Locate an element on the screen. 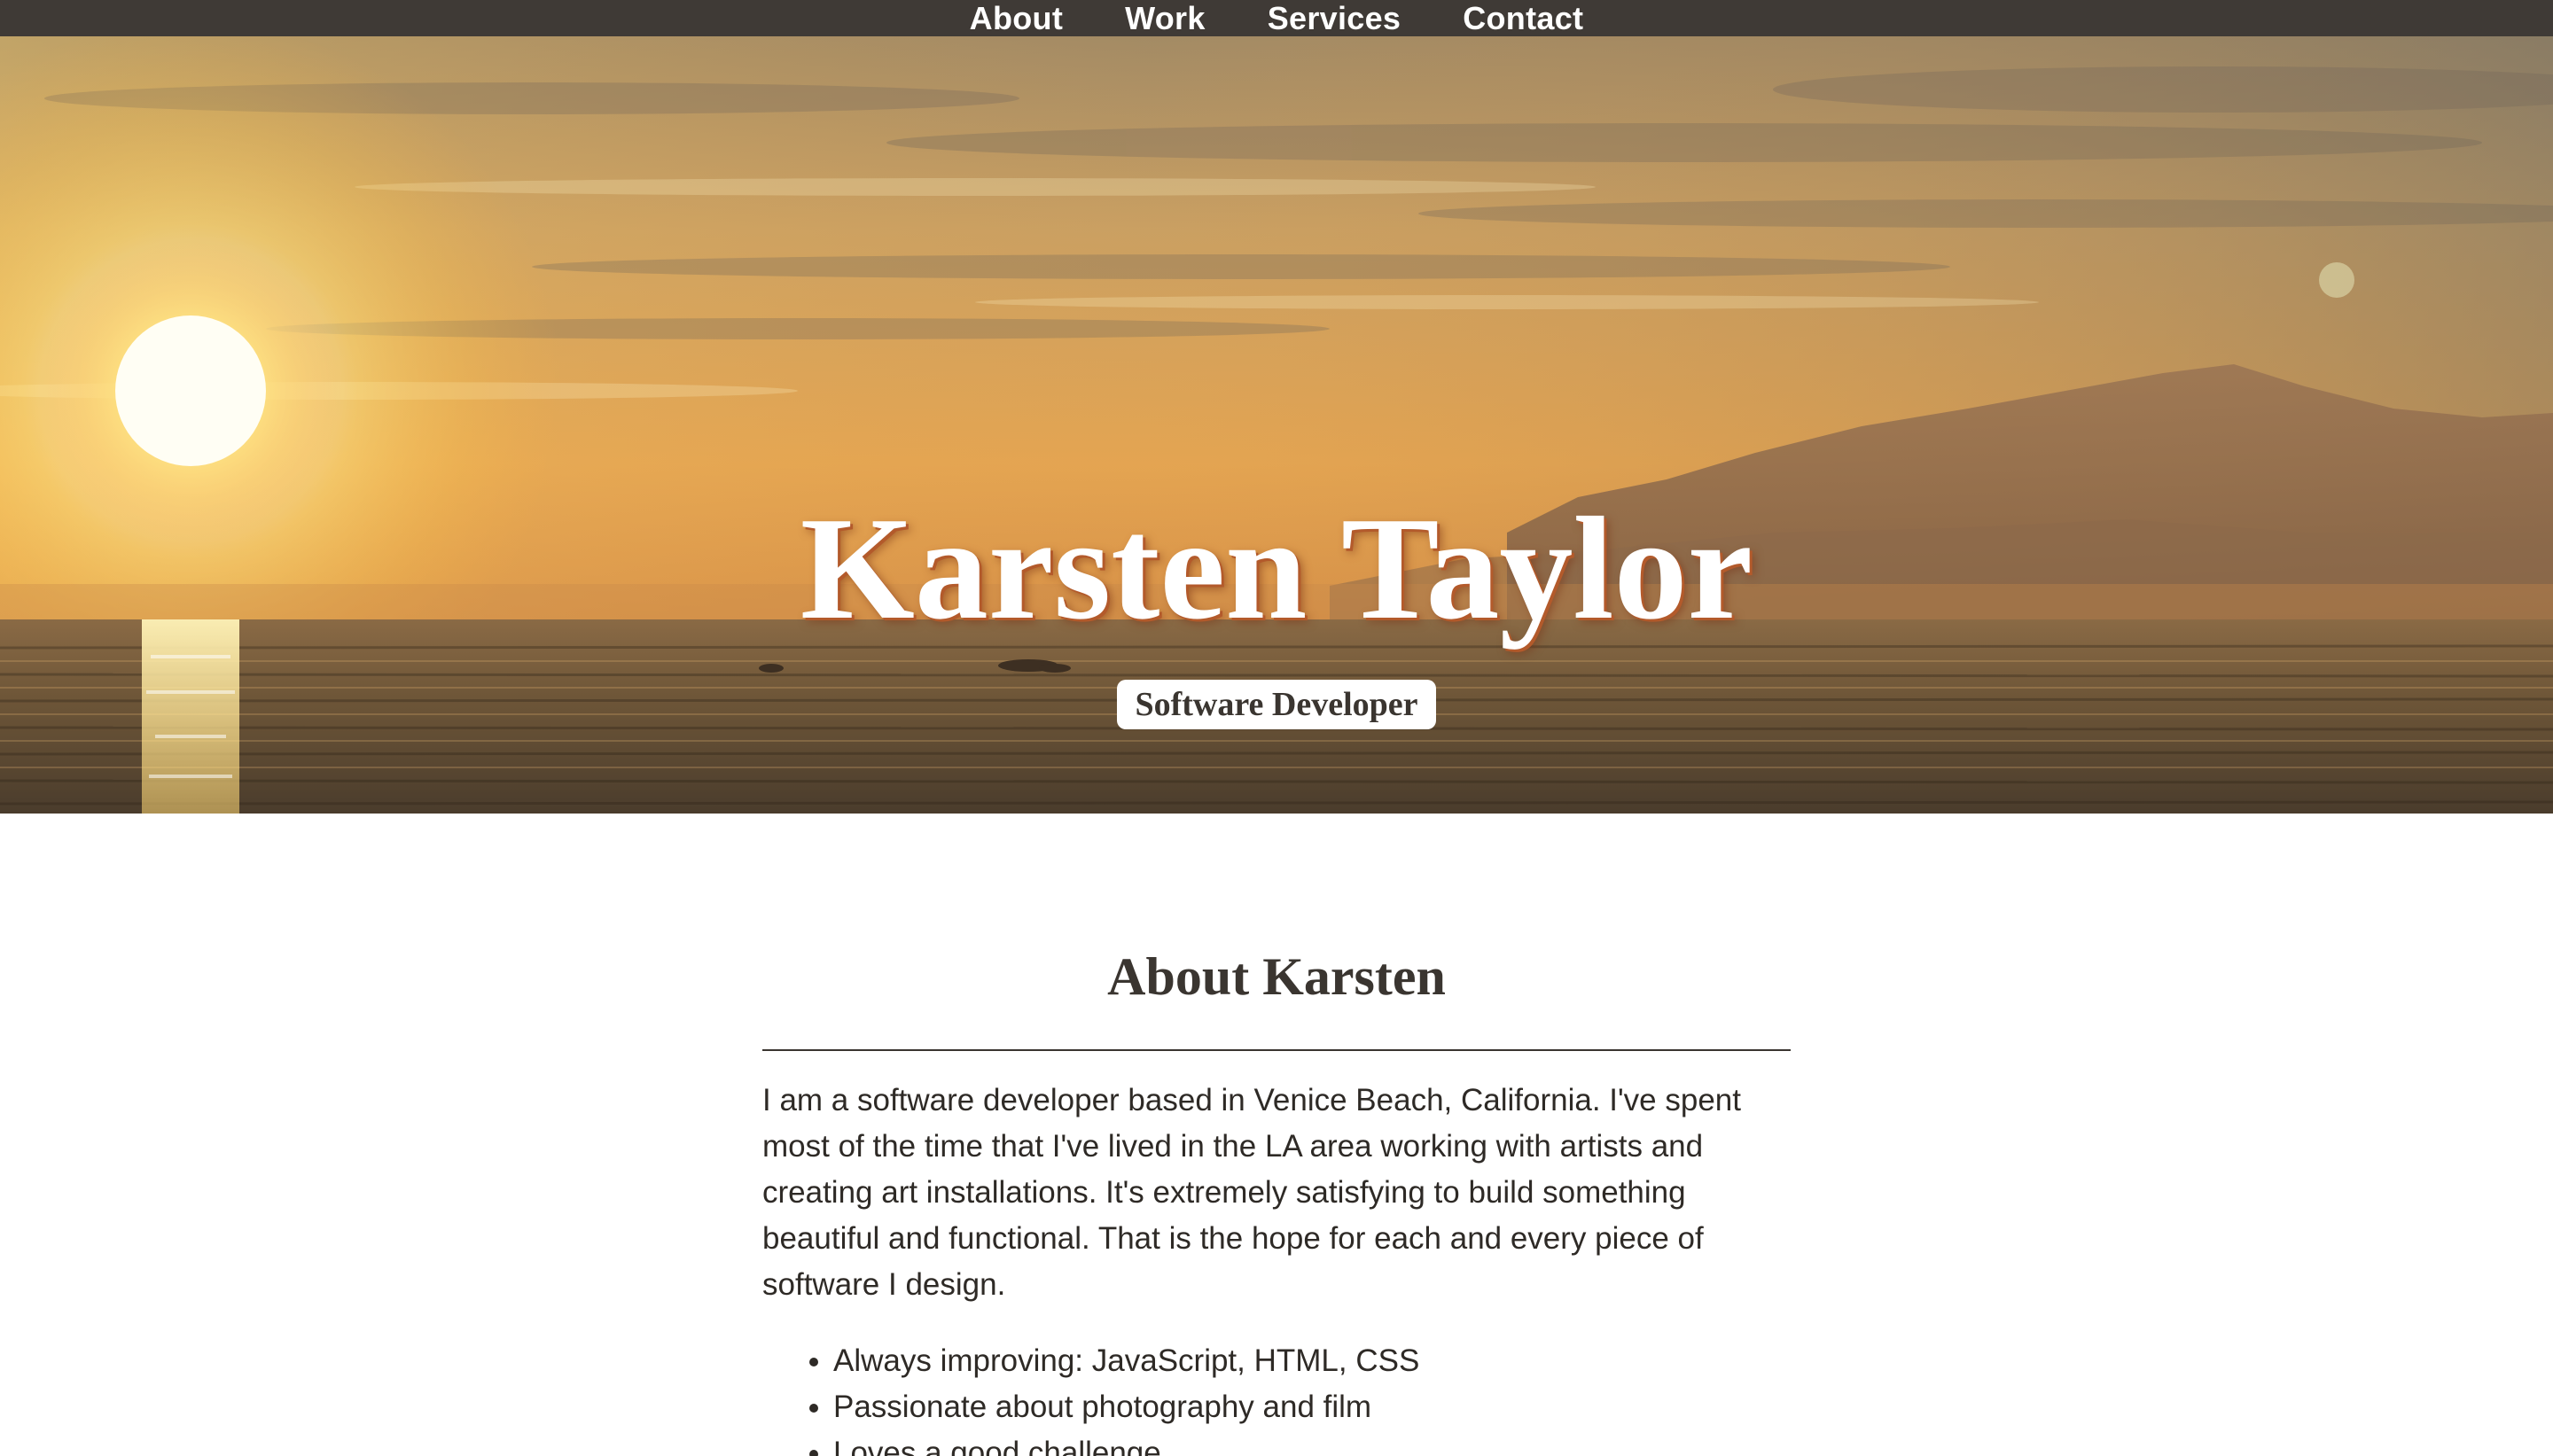  nav-item-about: About is located at coordinates (1016, 18).